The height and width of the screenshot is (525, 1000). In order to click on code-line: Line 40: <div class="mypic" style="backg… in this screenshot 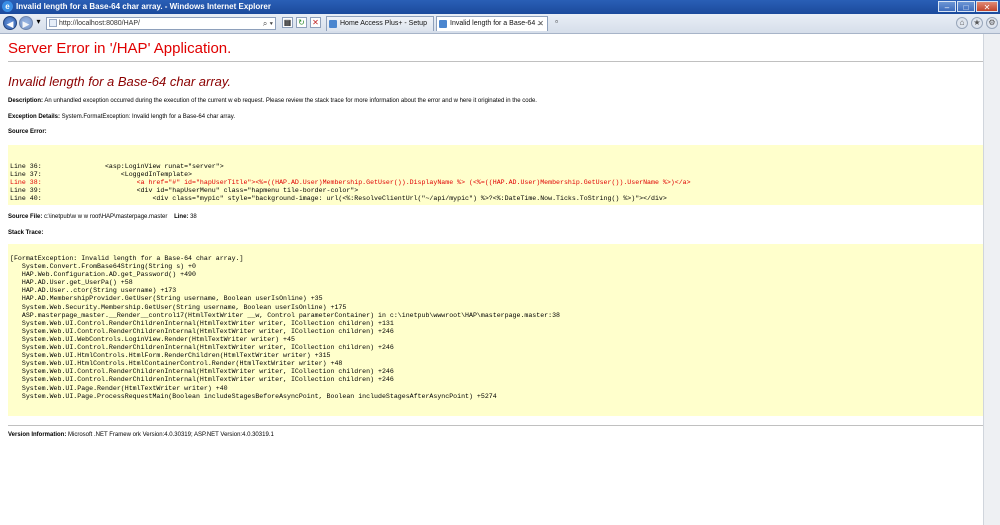, I will do `click(338, 199)`.